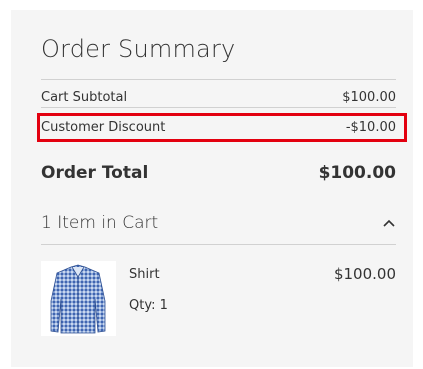 The height and width of the screenshot is (369, 423). I want to click on product-qty: Qty: 1, so click(148, 305).